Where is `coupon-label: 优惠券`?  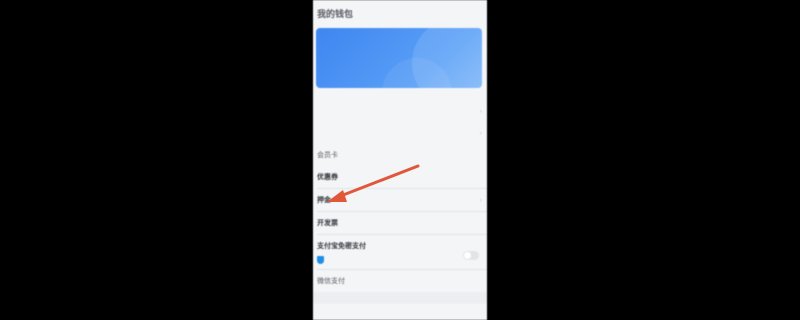
coupon-label: 优惠券 is located at coordinates (327, 177).